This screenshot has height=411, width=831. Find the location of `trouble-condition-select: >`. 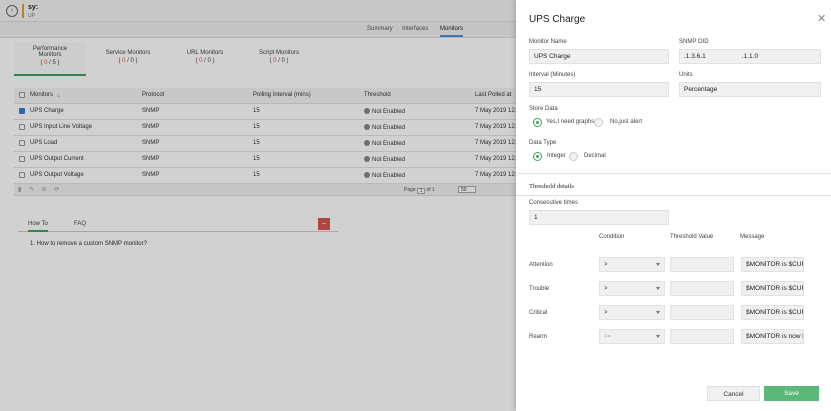

trouble-condition-select: > is located at coordinates (632, 288).